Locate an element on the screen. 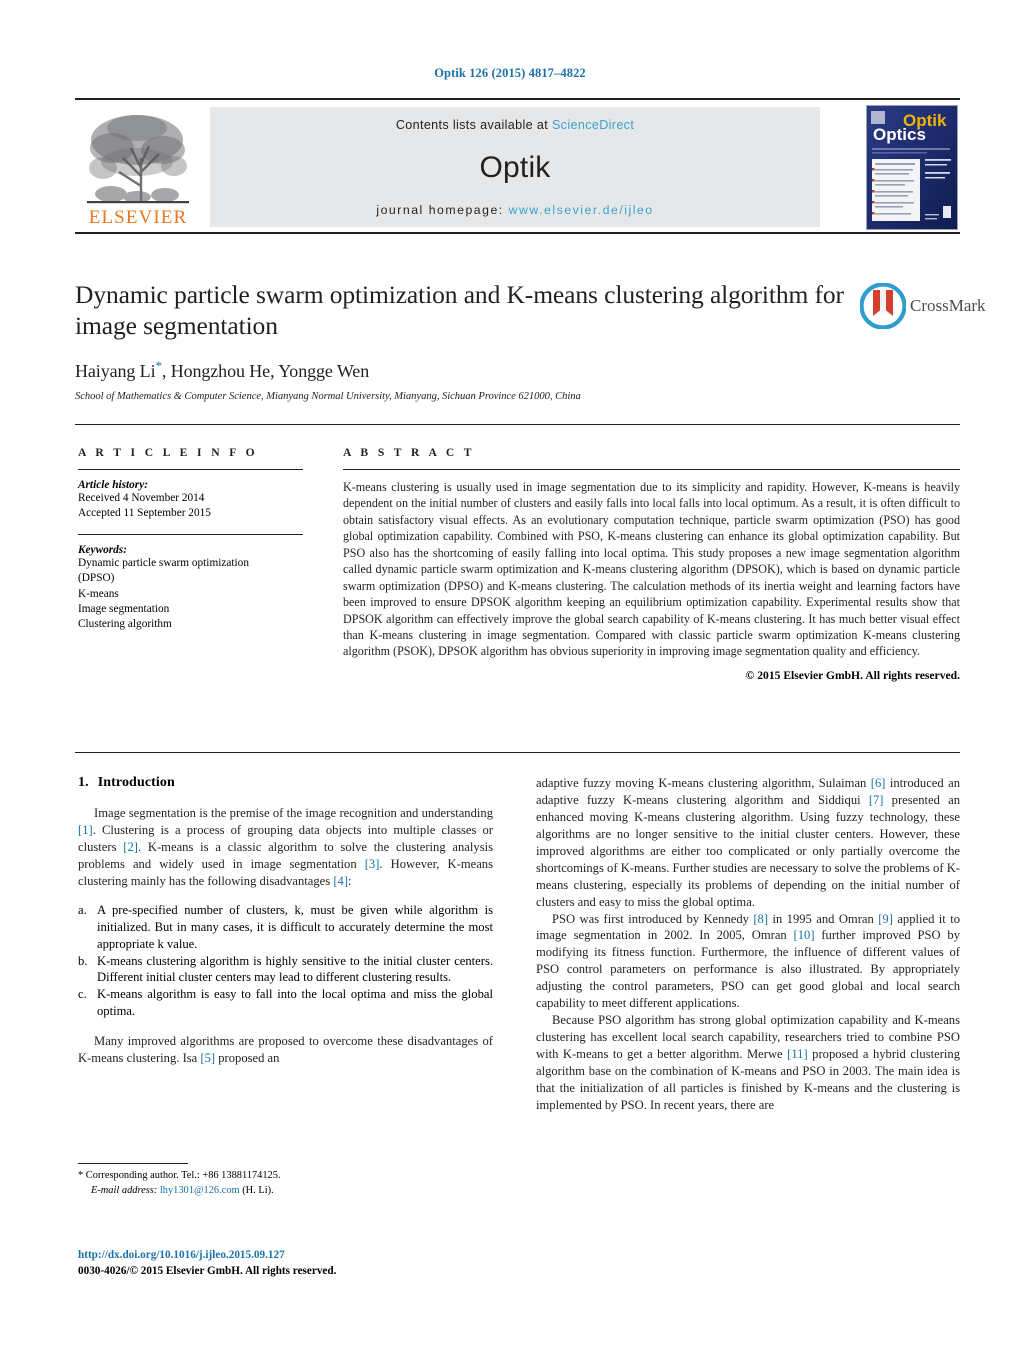 This screenshot has width=1020, height=1351. citation-5: [5] is located at coordinates (207, 1058).